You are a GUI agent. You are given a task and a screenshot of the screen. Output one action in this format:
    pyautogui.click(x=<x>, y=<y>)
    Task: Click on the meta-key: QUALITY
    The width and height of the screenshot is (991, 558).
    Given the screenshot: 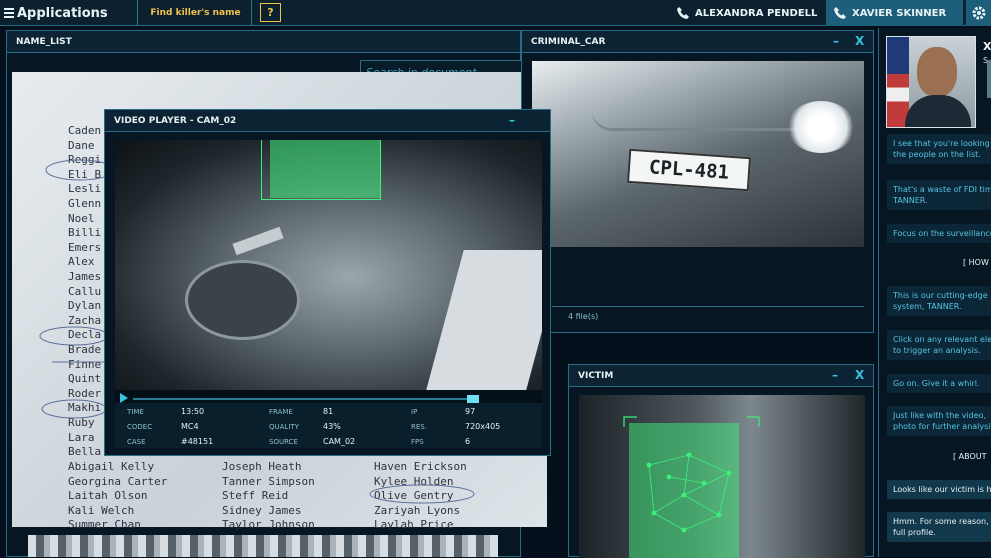 What is the action you would take?
    pyautogui.click(x=284, y=427)
    